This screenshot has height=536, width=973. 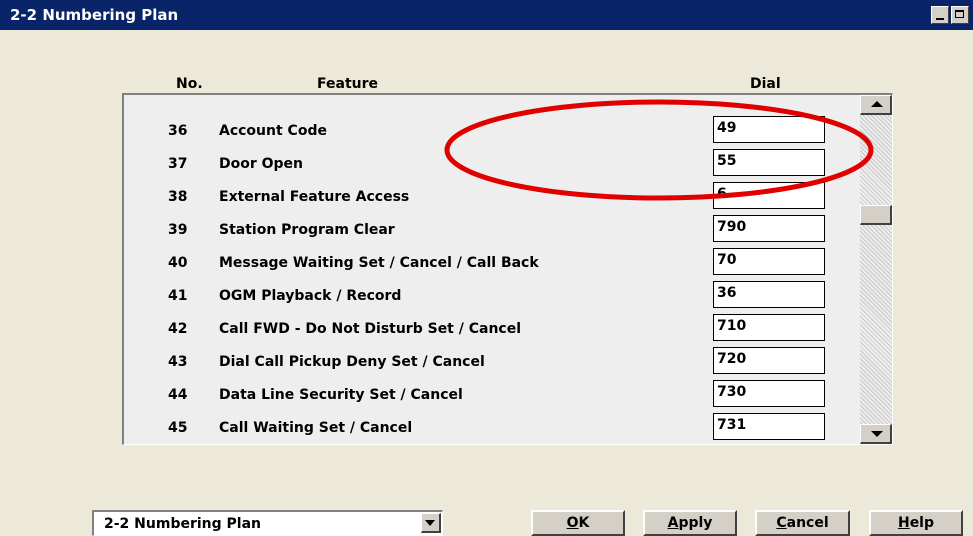 What do you see at coordinates (769, 195) in the screenshot?
I see `dial-input: 6` at bounding box center [769, 195].